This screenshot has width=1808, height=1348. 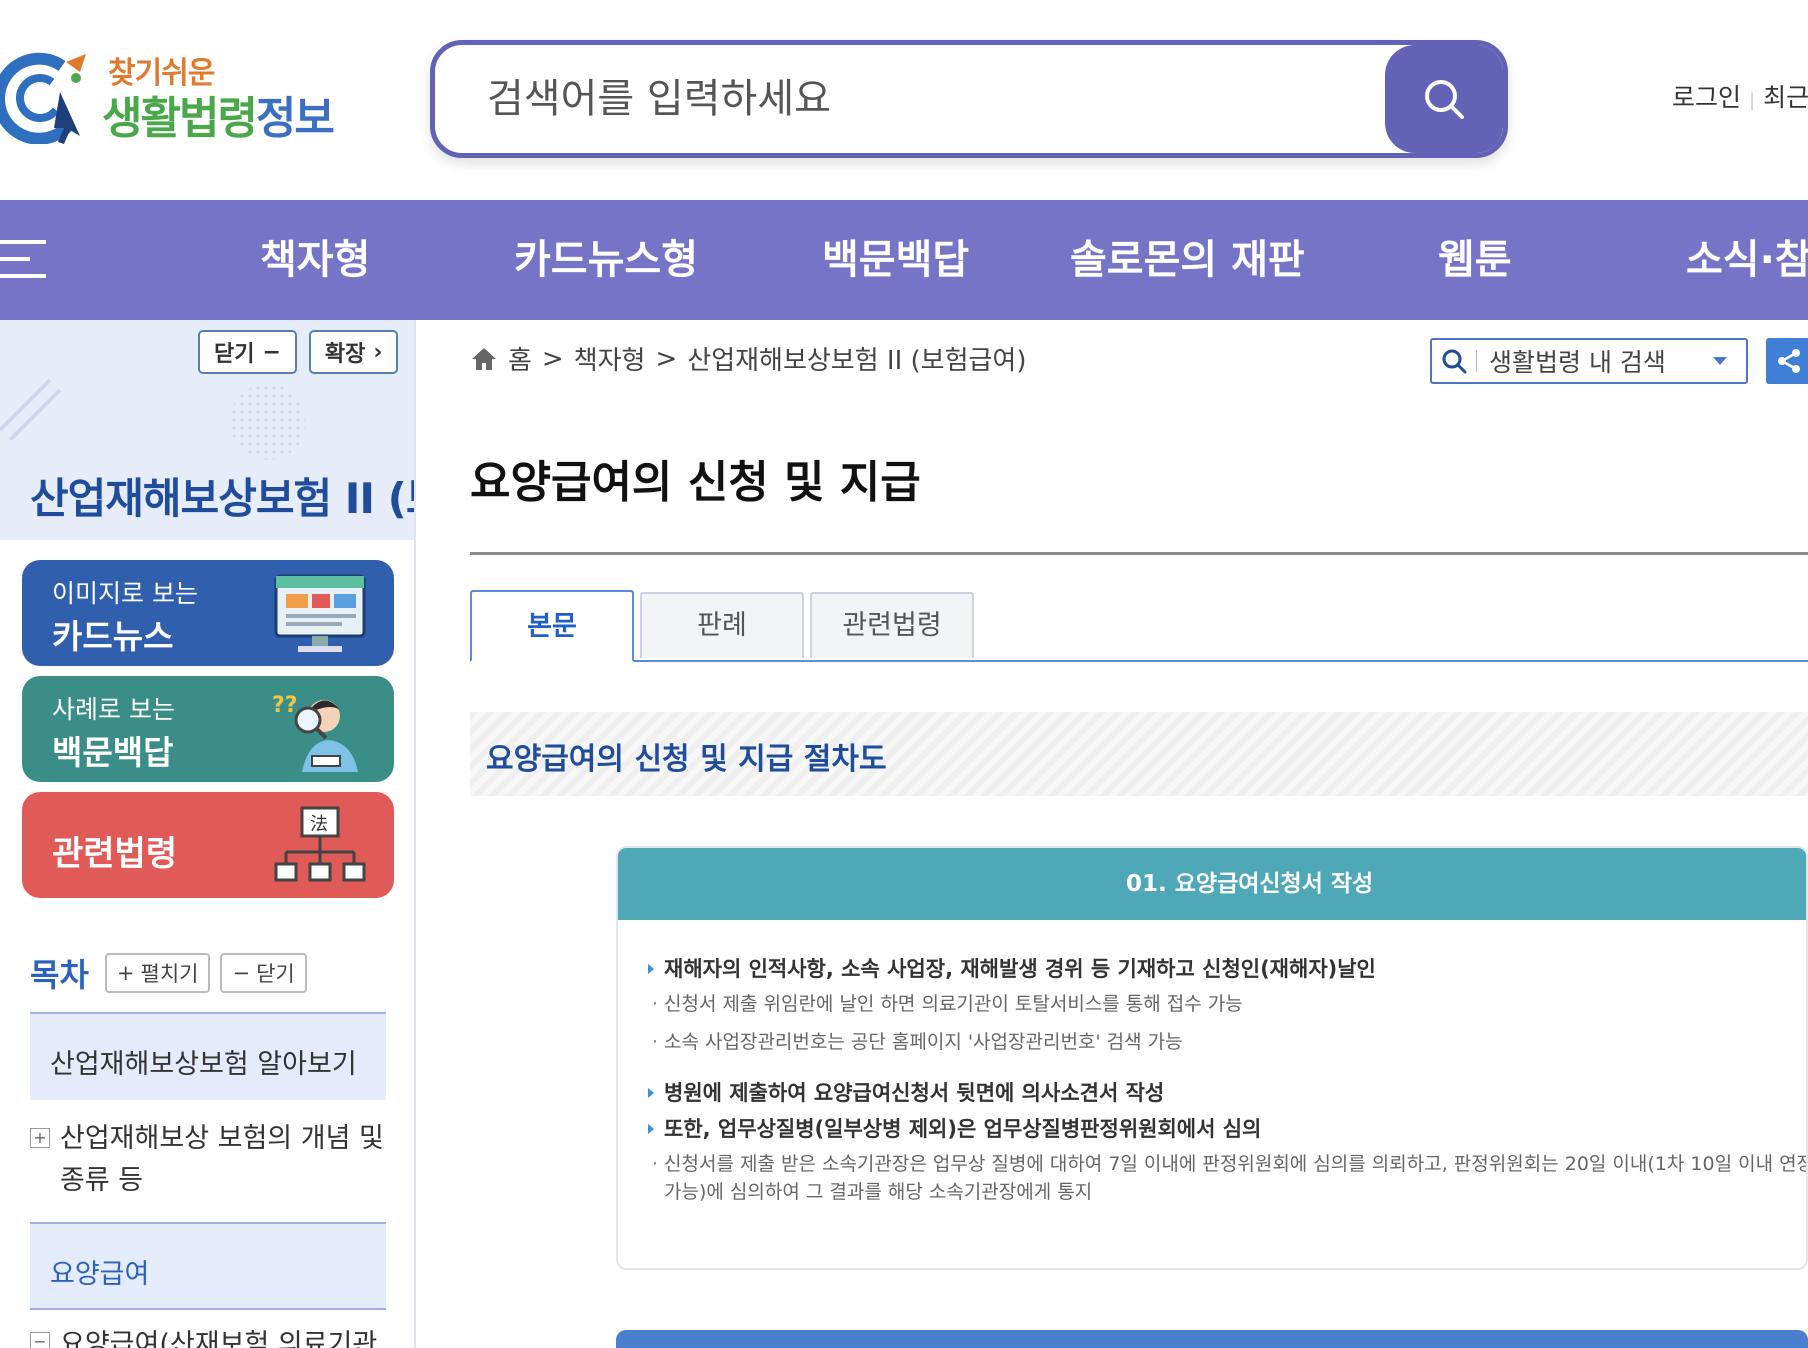 I want to click on sidebar-title: 산업재해보상보험 II (보, so click(x=222, y=498).